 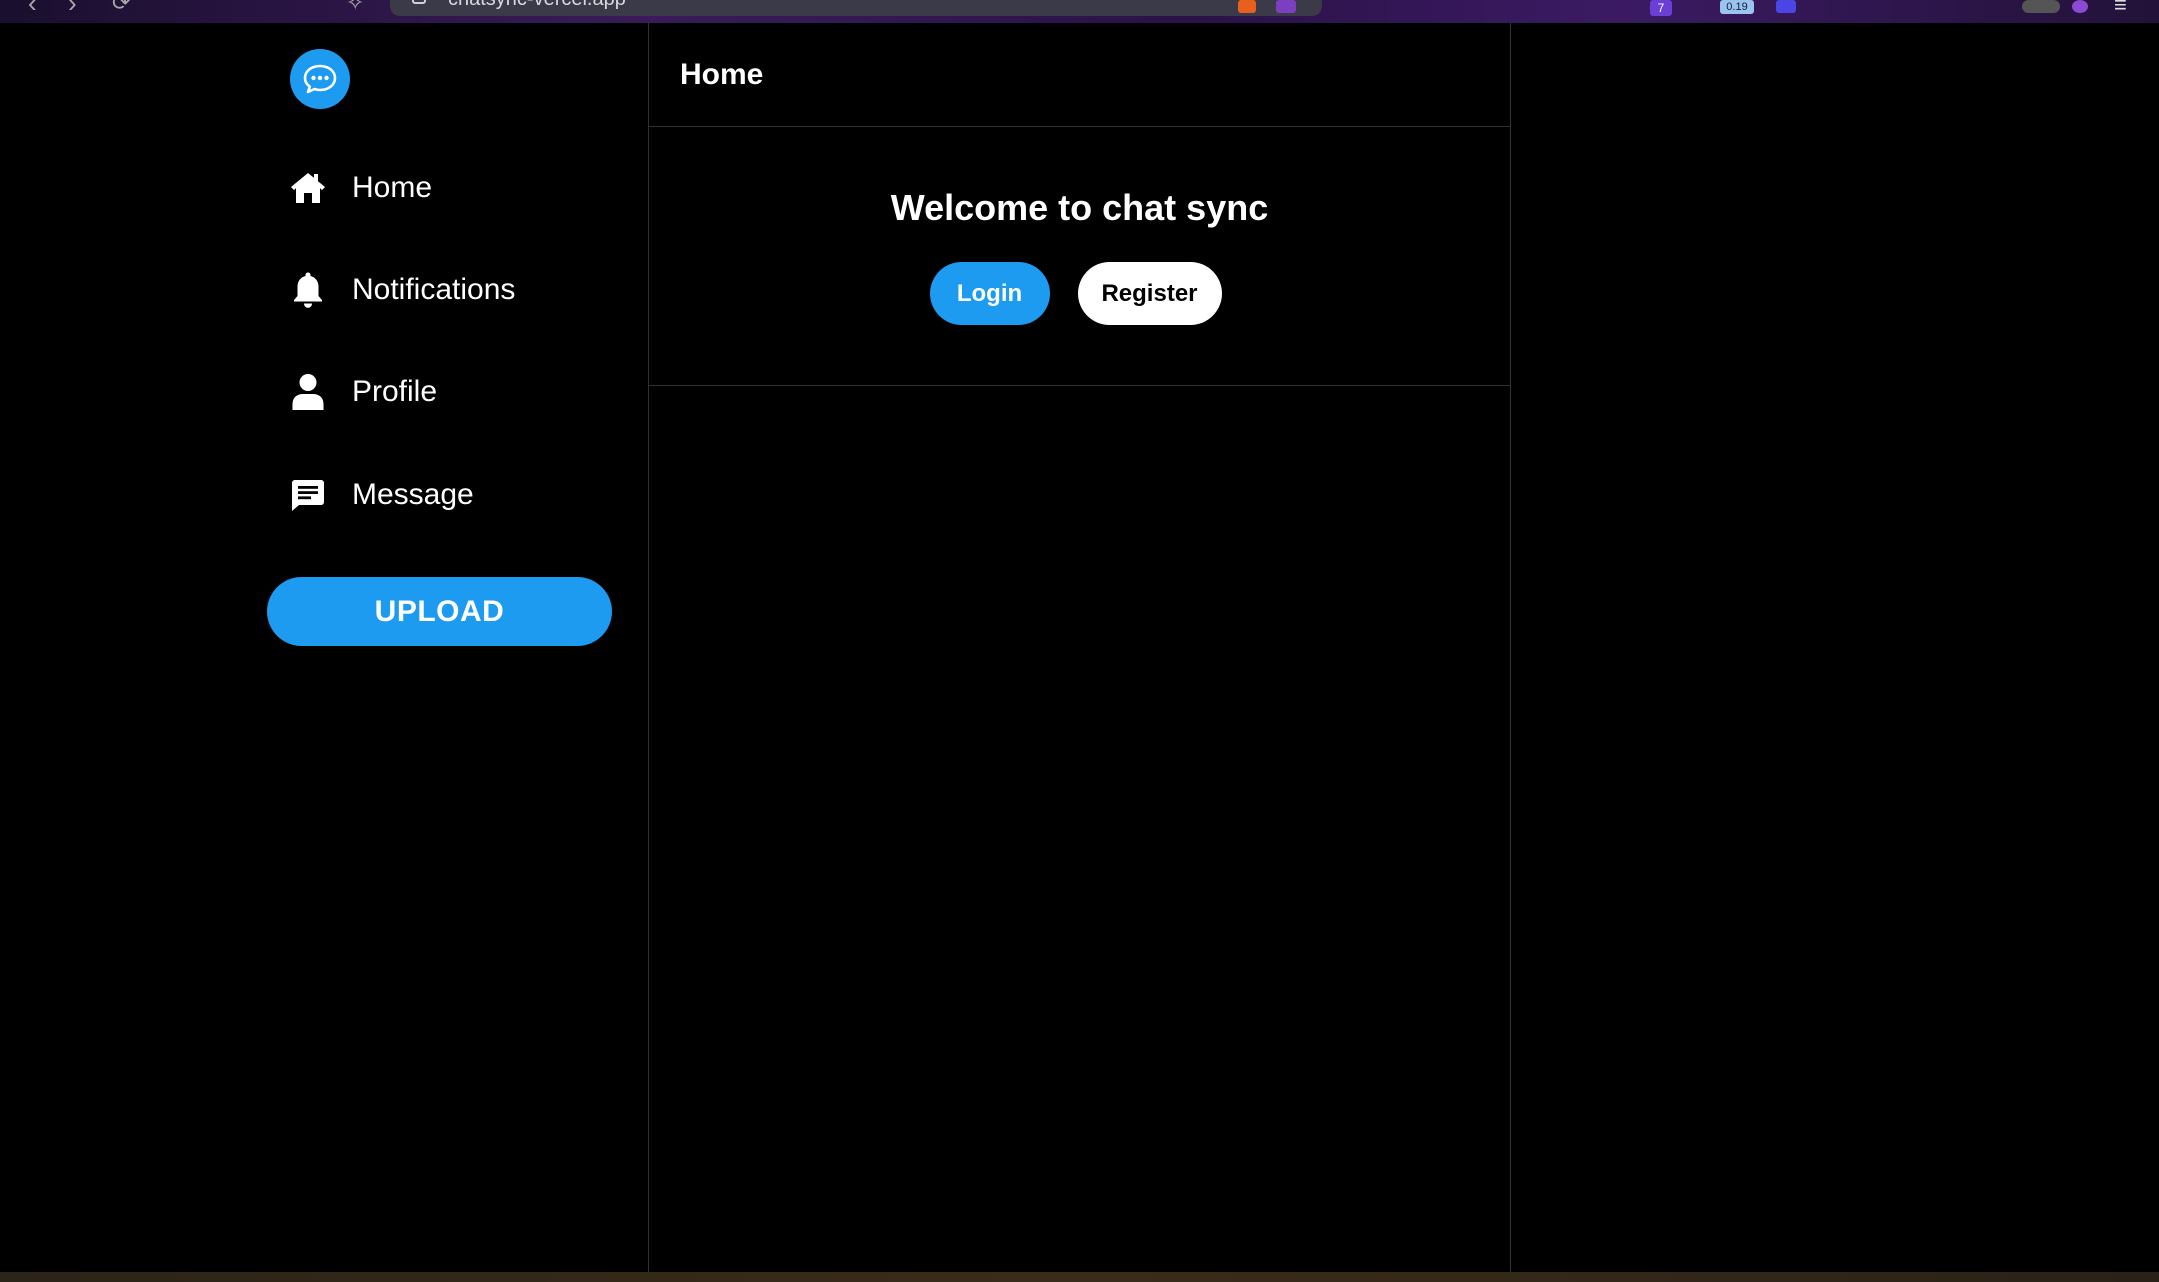 I want to click on register-button: Register, so click(x=1149, y=293).